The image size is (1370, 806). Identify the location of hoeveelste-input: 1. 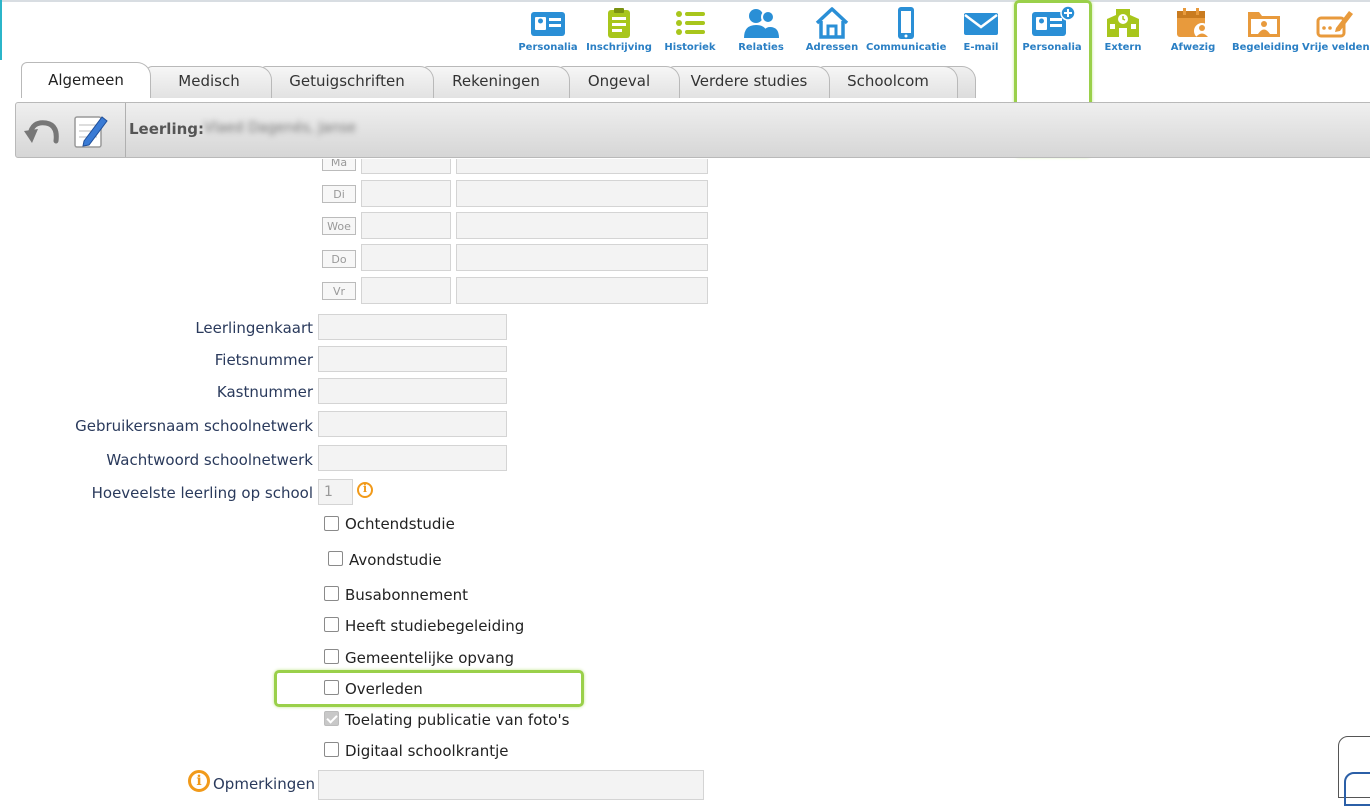
(335, 492).